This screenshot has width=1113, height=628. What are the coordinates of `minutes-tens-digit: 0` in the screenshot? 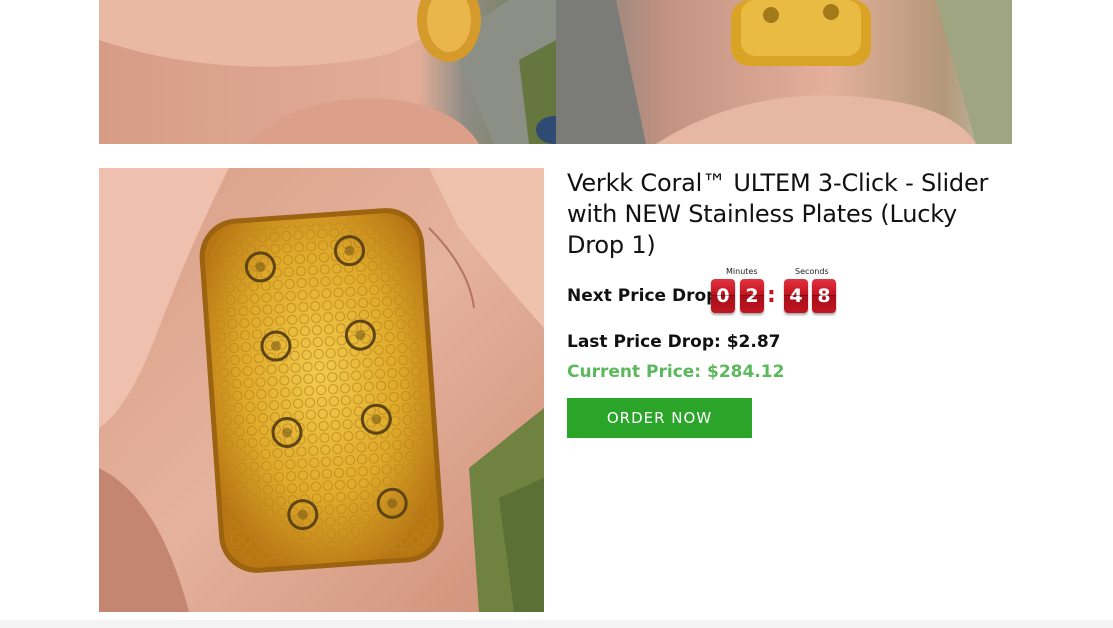 It's located at (723, 296).